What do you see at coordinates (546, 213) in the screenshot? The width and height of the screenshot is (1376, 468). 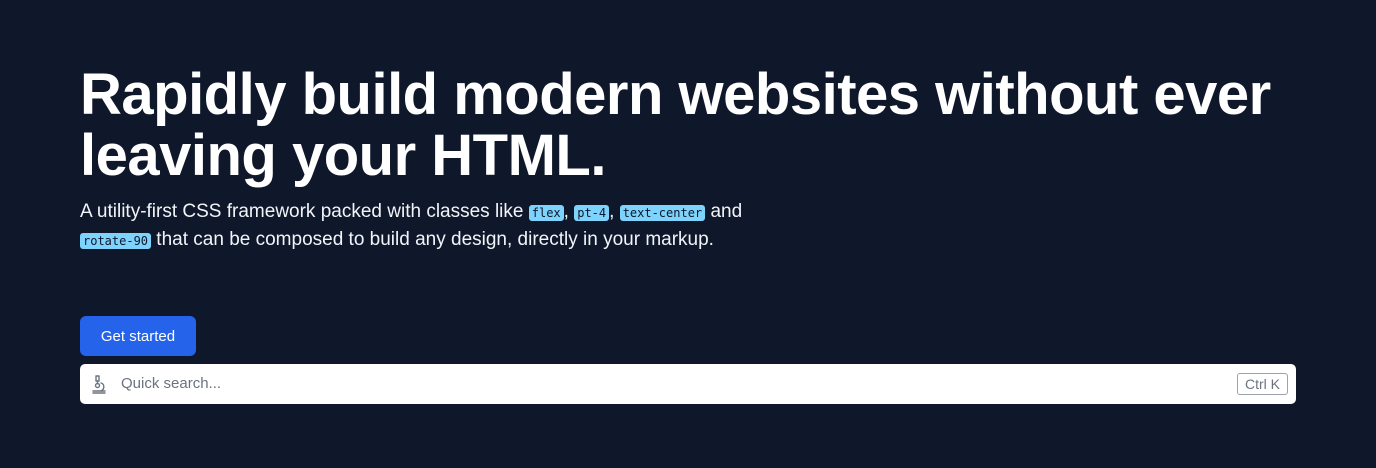 I see `code-chip-flex: flex` at bounding box center [546, 213].